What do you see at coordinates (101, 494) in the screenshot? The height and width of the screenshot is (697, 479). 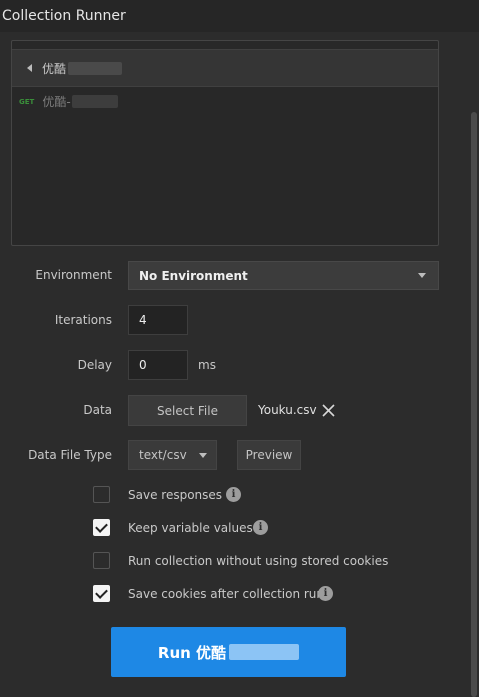 I see `save-responses-checkbox` at bounding box center [101, 494].